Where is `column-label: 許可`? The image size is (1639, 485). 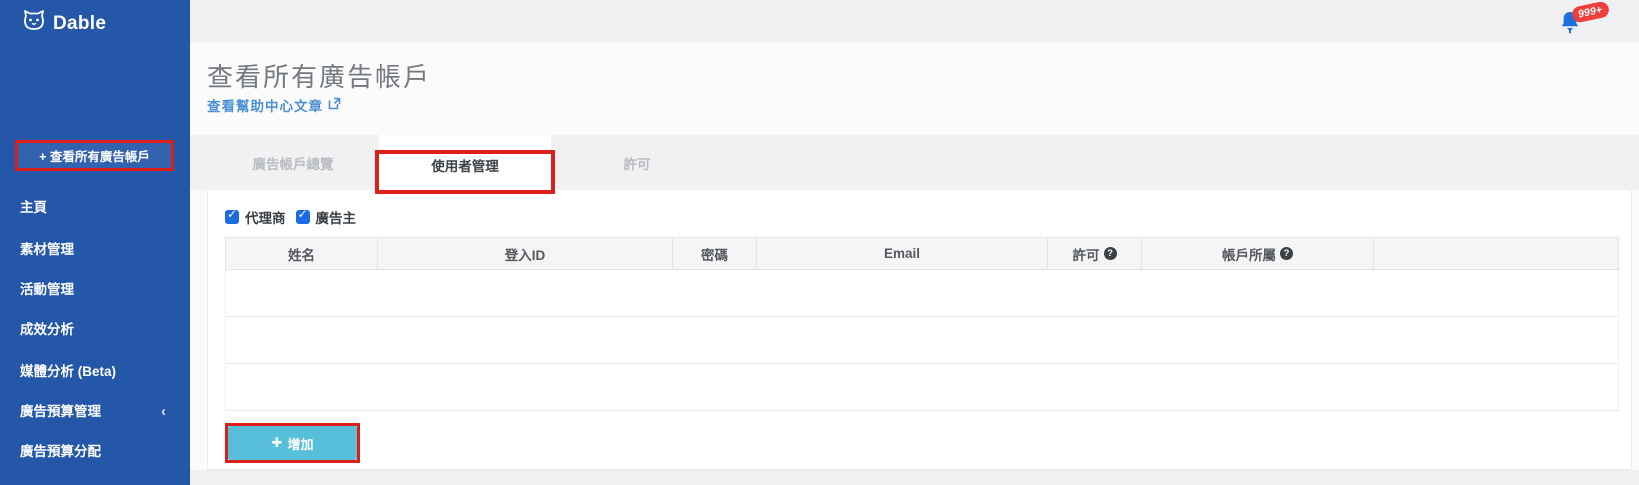
column-label: 許可 is located at coordinates (1086, 255).